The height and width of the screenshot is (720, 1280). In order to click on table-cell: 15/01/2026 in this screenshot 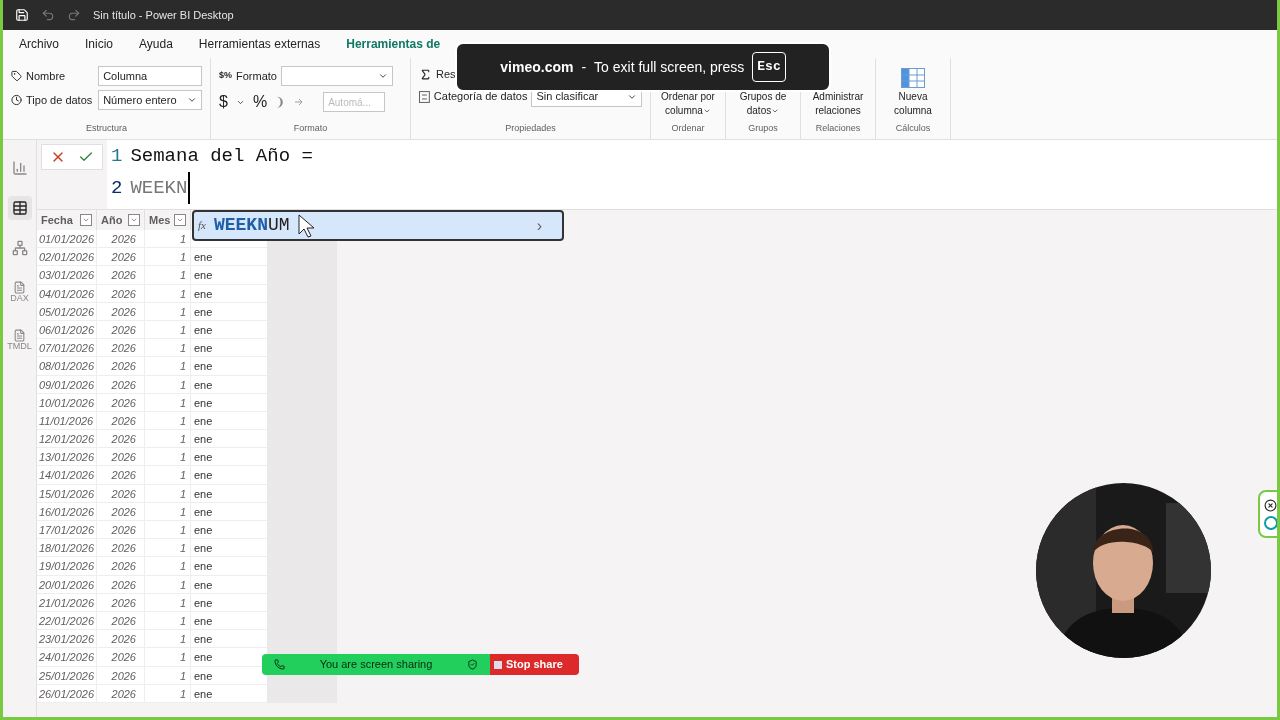, I will do `click(67, 493)`.